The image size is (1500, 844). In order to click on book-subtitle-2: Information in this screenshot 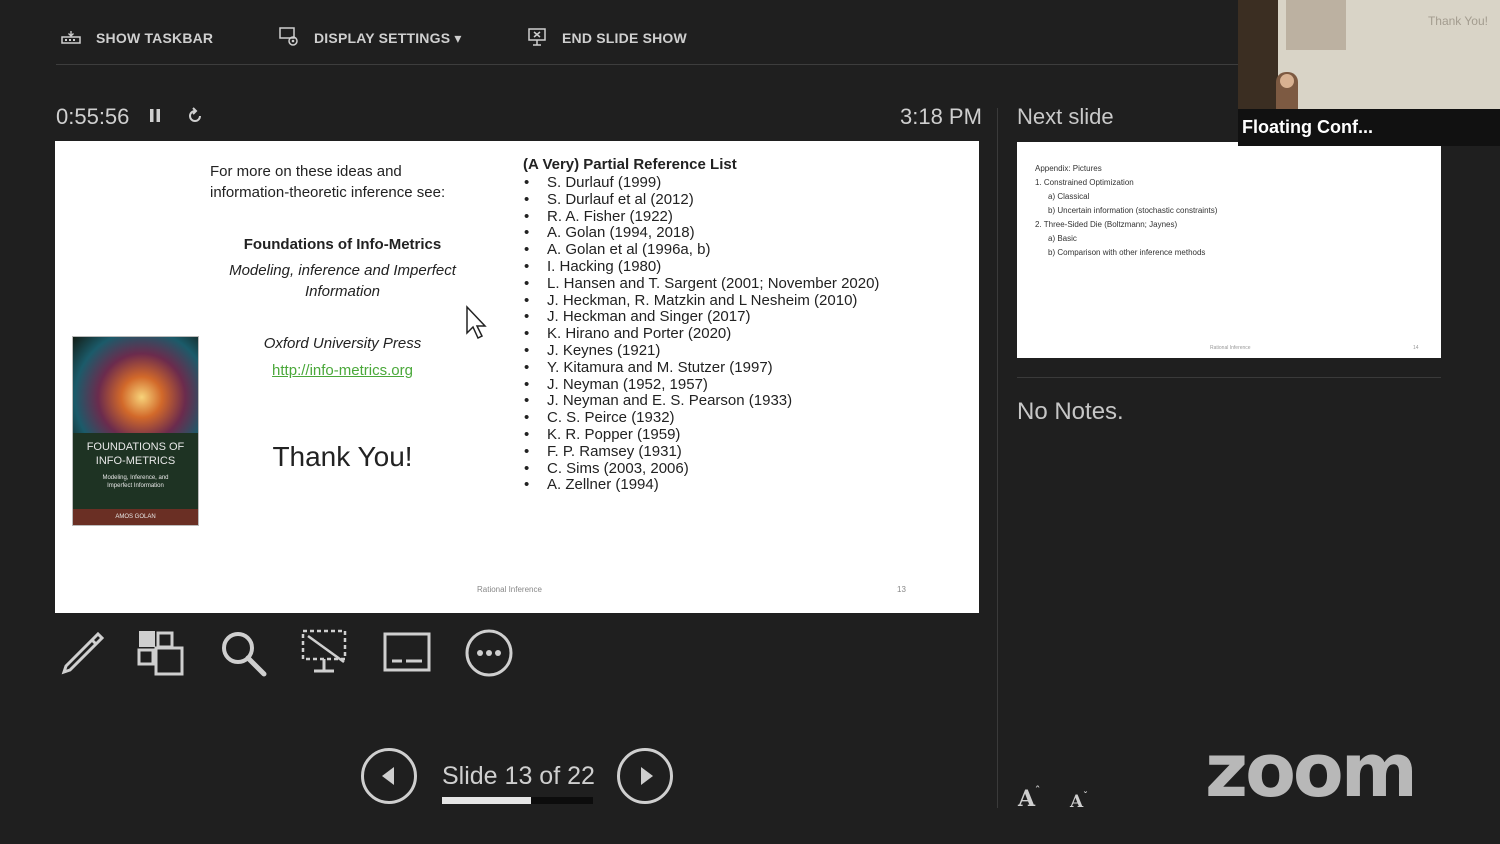, I will do `click(342, 291)`.